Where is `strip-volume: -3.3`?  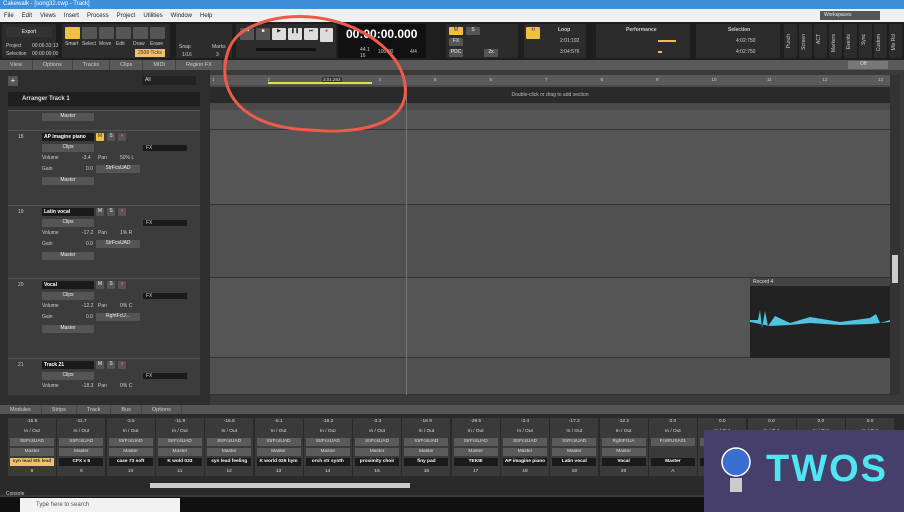 strip-volume: -3.3 is located at coordinates (377, 422).